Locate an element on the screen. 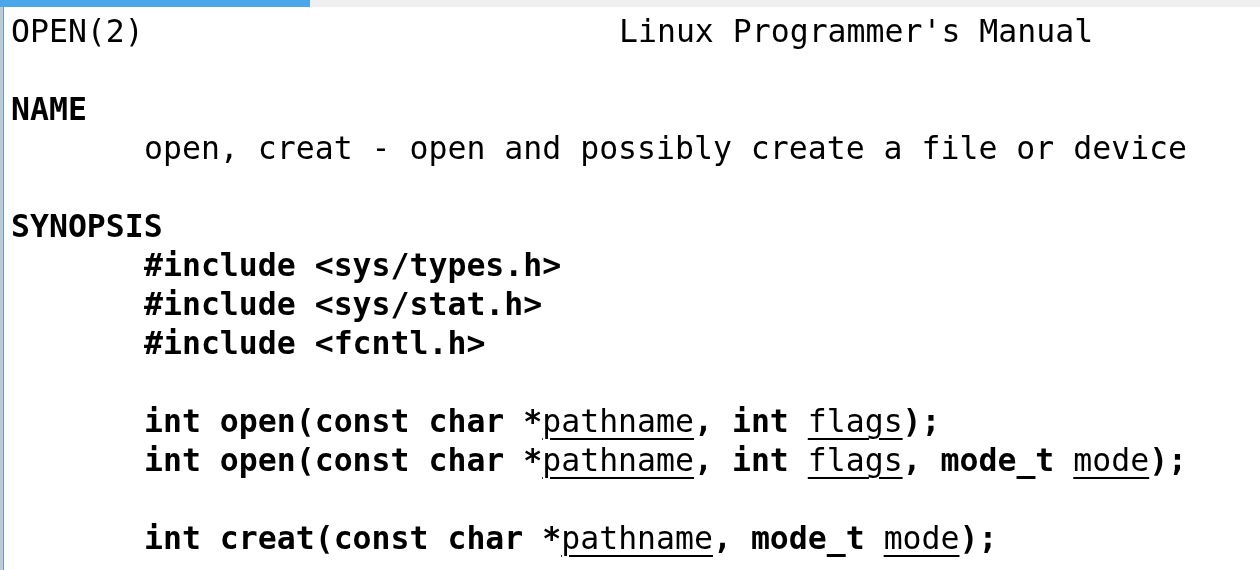 This screenshot has height=570, width=1260. section-heading: SYNOPSIS is located at coordinates (87, 226).